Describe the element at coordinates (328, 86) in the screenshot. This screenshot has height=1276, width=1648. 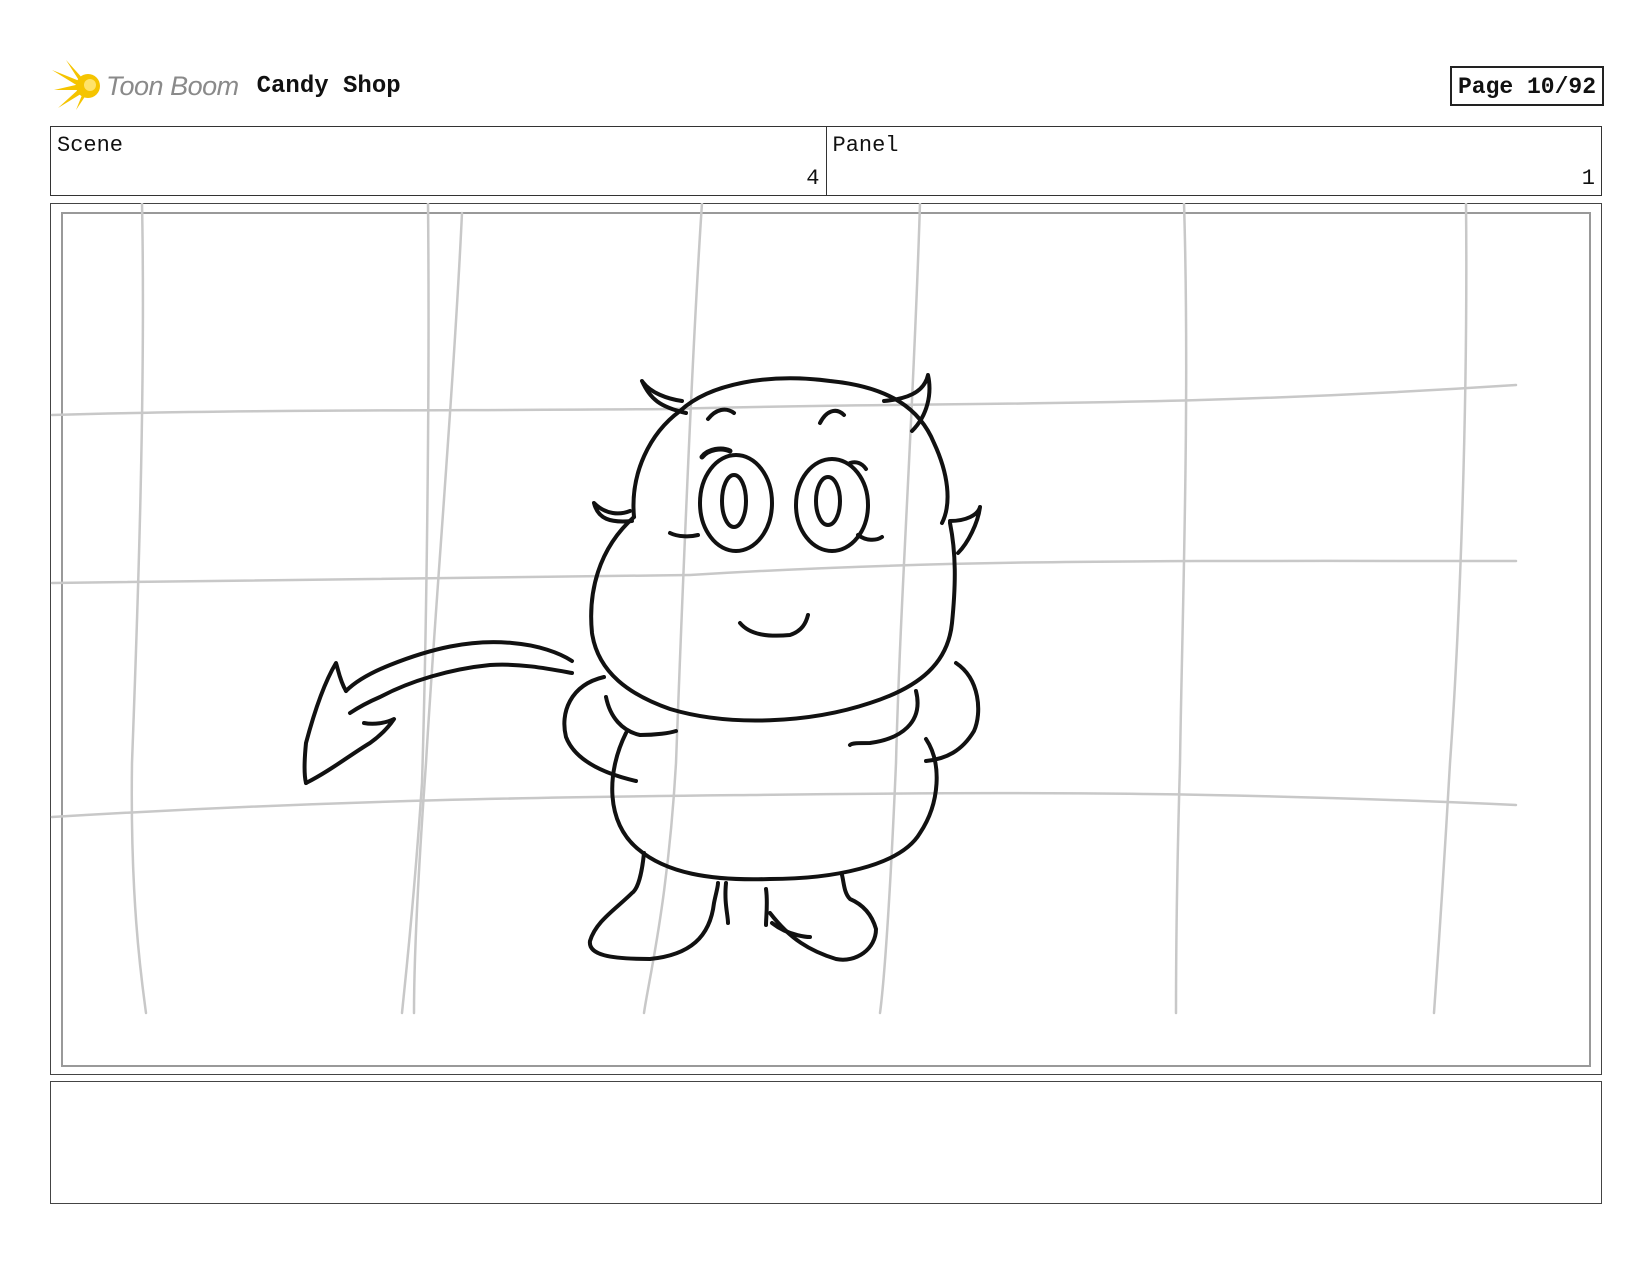
I see `project-title: Candy Shop` at that location.